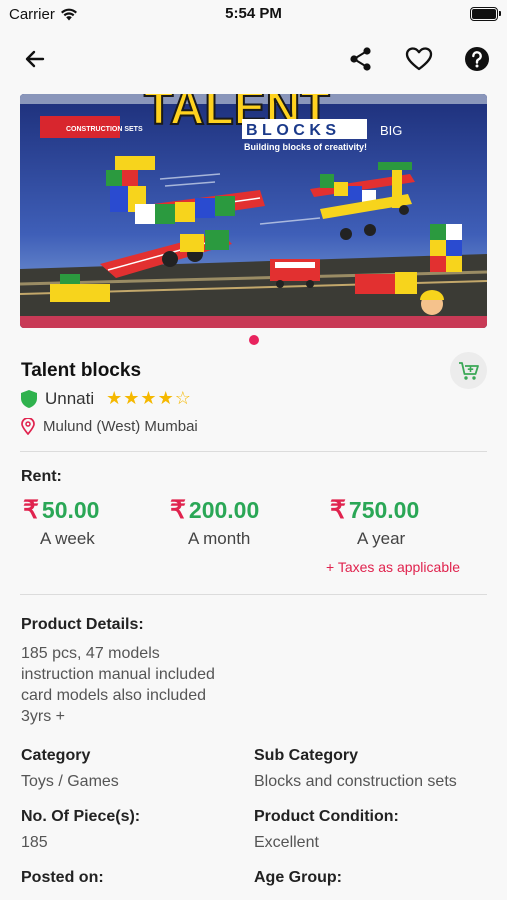  I want to click on category-label: Category, so click(56, 755).